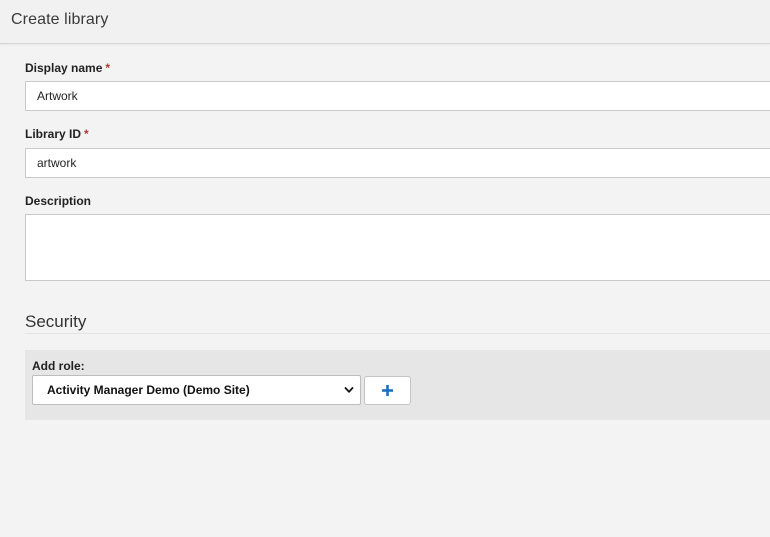  Describe the element at coordinates (148, 390) in the screenshot. I see `role-select-value: Activity Manager Demo (Demo Site)` at that location.